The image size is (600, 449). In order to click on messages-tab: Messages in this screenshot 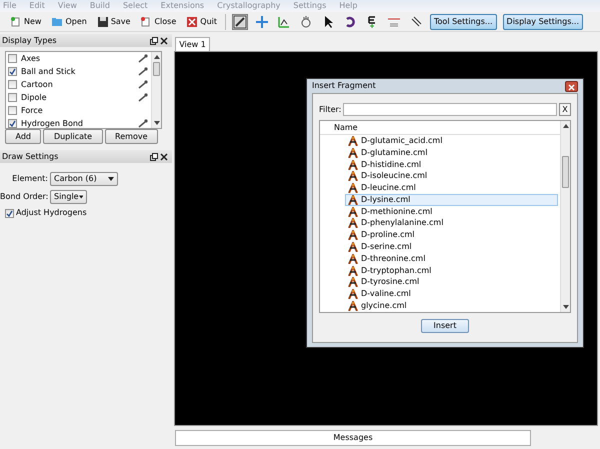, I will do `click(353, 438)`.